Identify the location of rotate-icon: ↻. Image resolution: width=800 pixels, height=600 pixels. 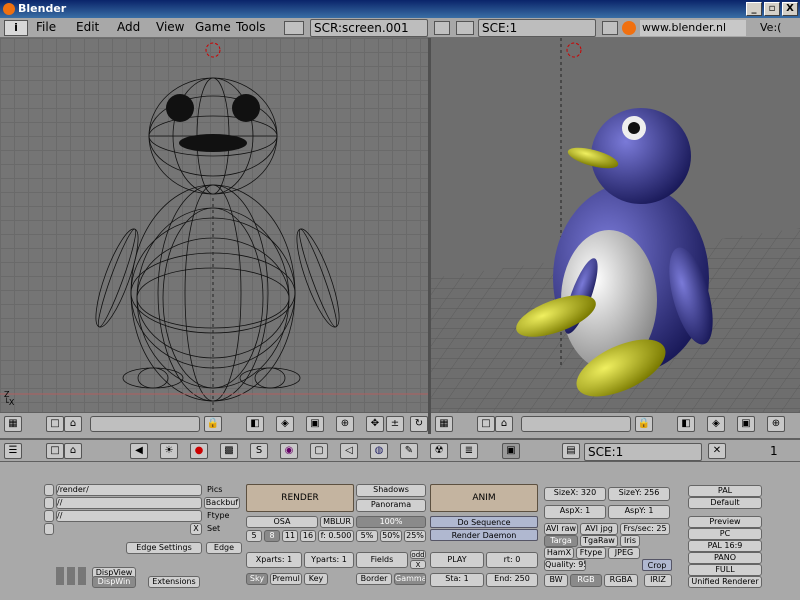
(419, 424).